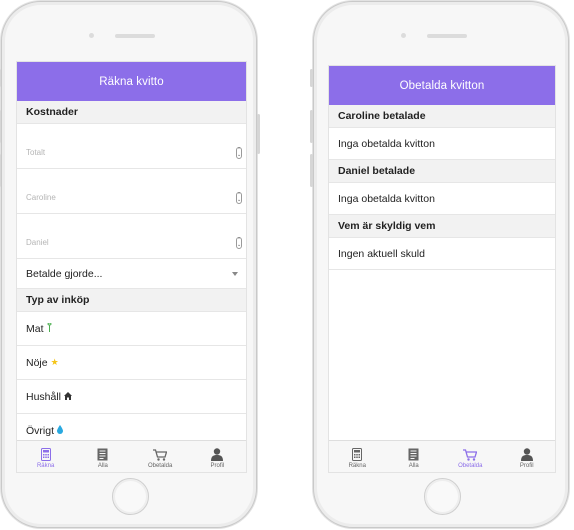 This screenshot has height=530, width=574. I want to click on section-header-daniel: Daniel betalade, so click(442, 171).